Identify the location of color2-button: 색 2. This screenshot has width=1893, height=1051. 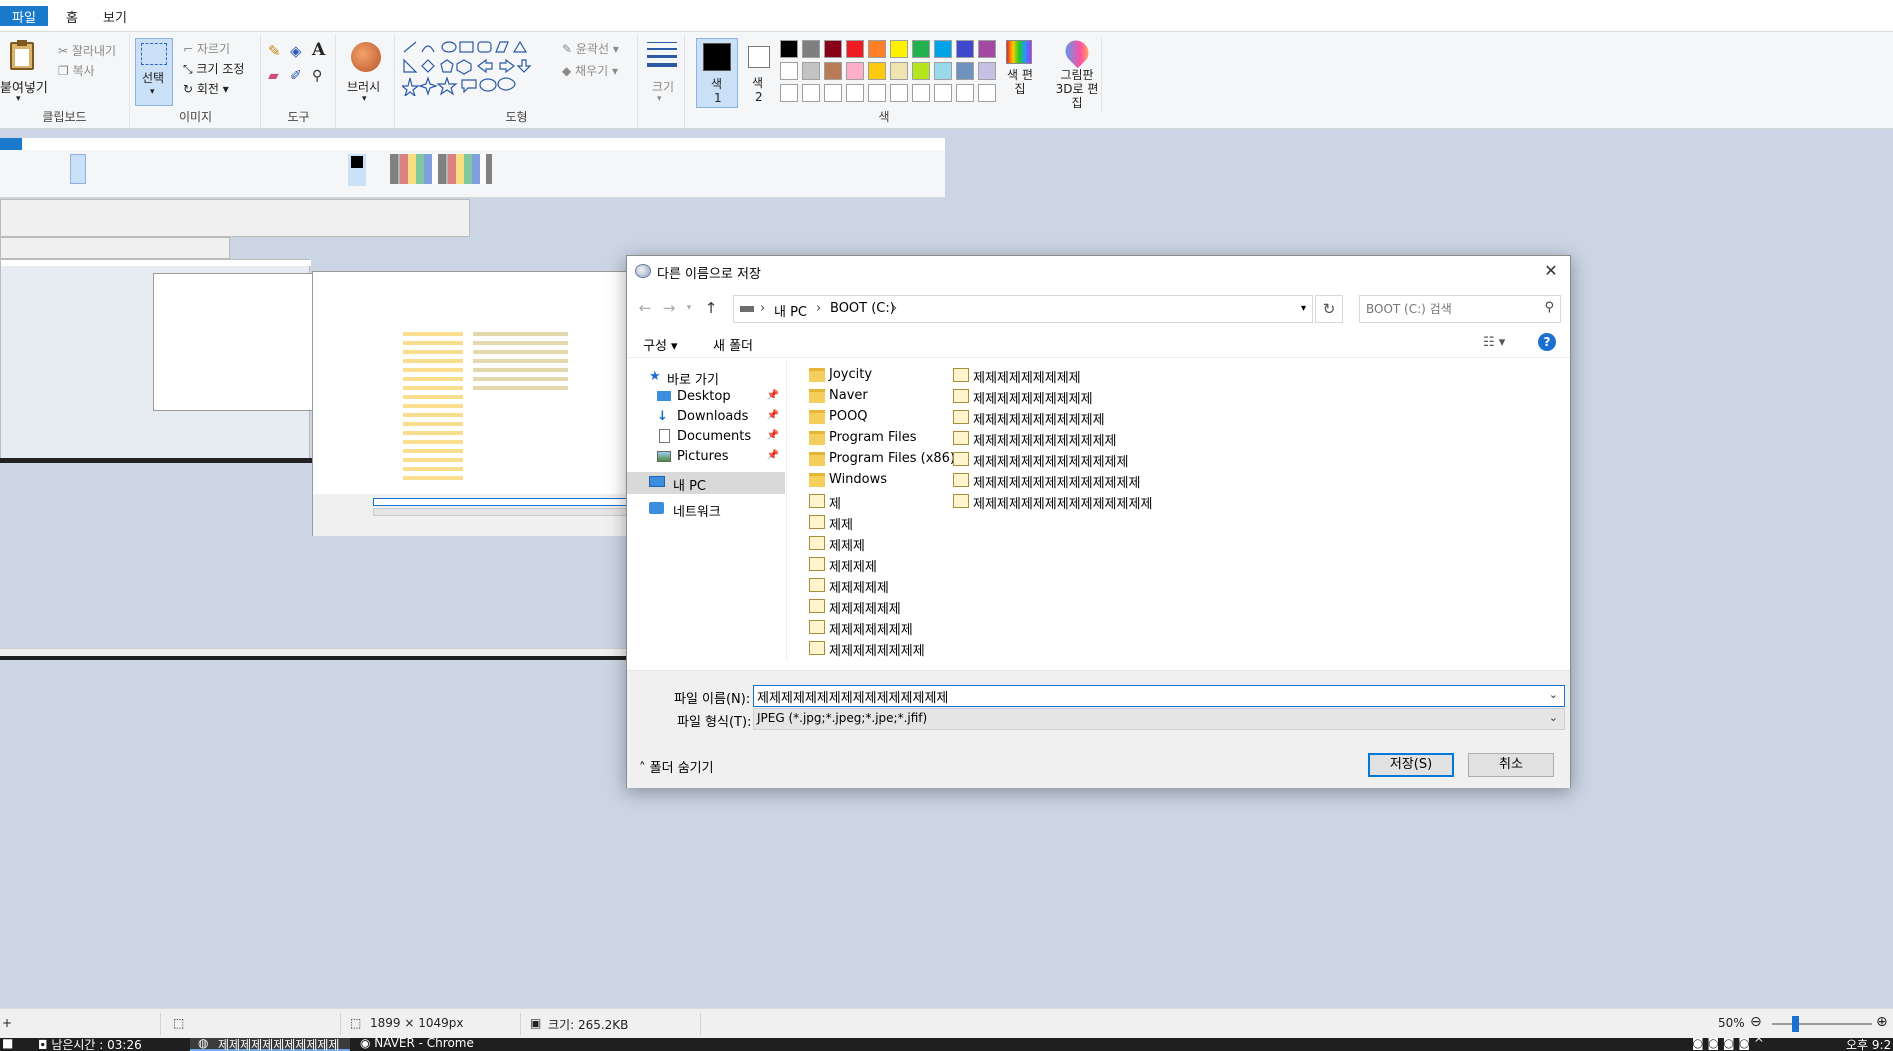
(758, 73).